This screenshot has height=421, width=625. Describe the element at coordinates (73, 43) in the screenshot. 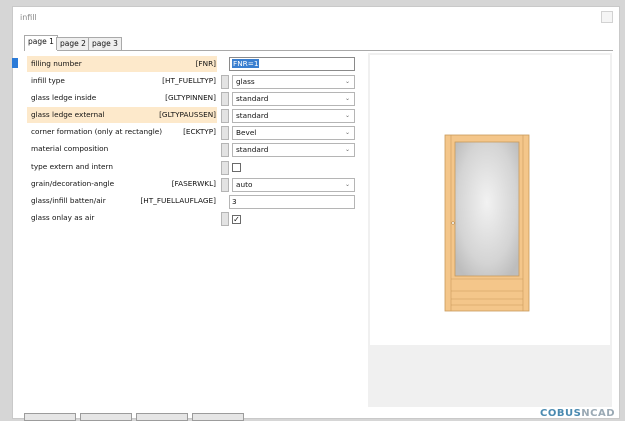

I see `tab-page-2: page 2` at that location.